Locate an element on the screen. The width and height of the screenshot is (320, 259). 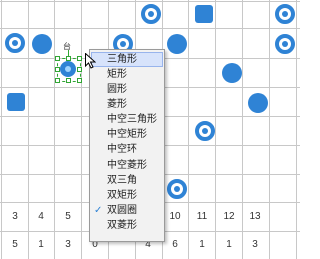
menu-item-label: 双矩形 is located at coordinates (122, 195).